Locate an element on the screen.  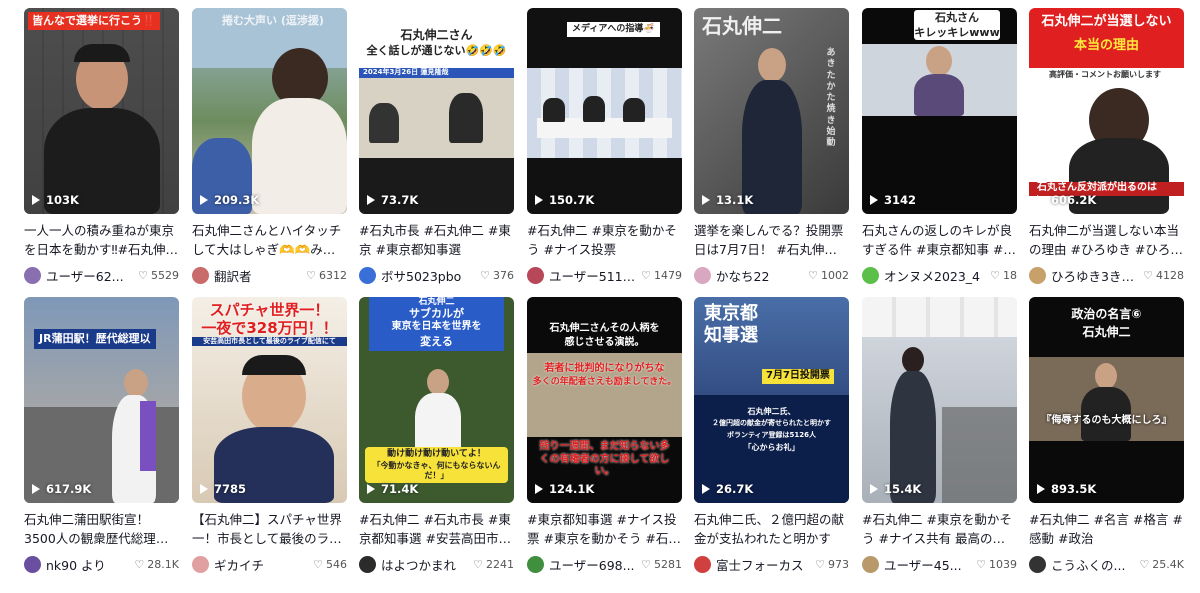
video-caption: #石丸伸二 #東京を動かそう #ナイス共有 最高の結果 is located at coordinates (939, 529).